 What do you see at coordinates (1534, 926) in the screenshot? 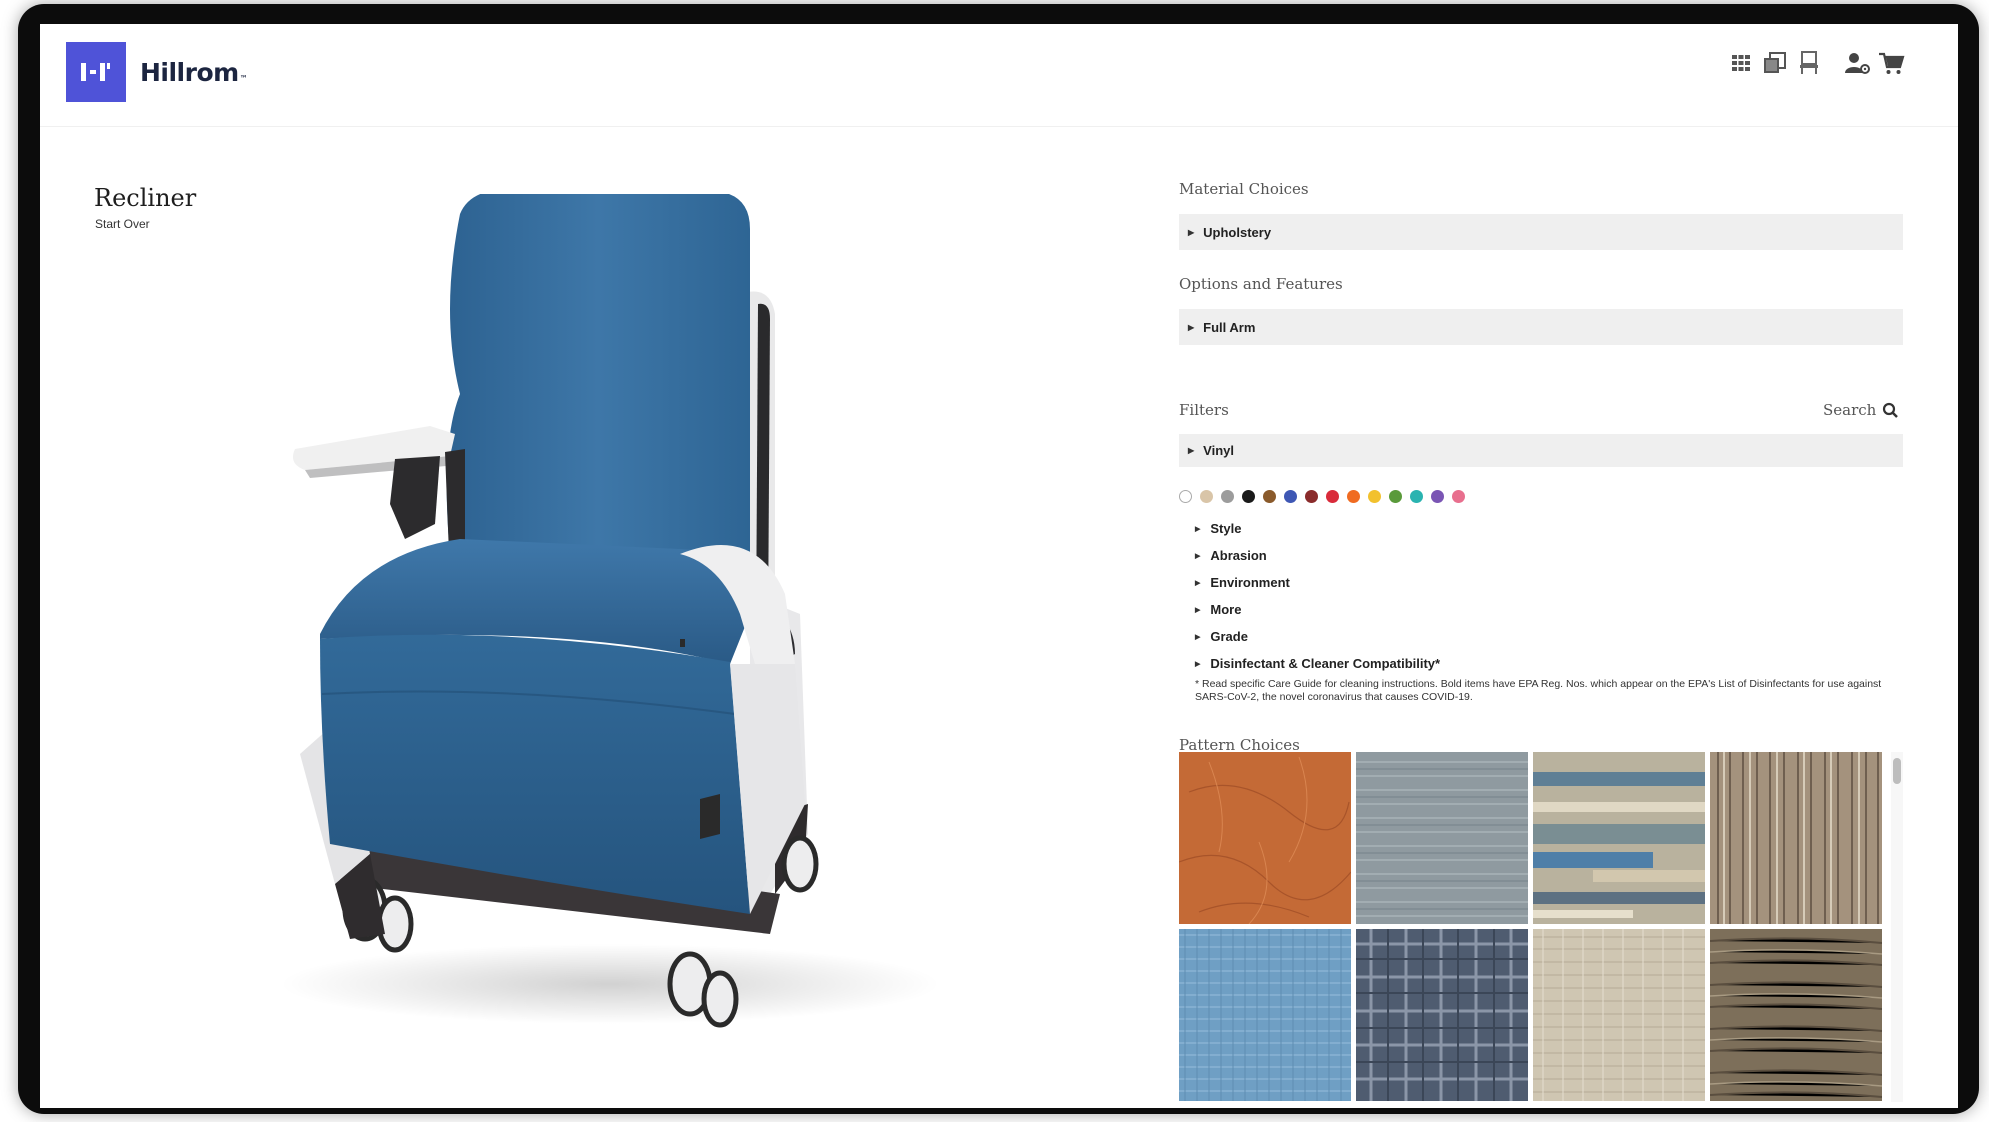
I see `pattern-grid` at bounding box center [1534, 926].